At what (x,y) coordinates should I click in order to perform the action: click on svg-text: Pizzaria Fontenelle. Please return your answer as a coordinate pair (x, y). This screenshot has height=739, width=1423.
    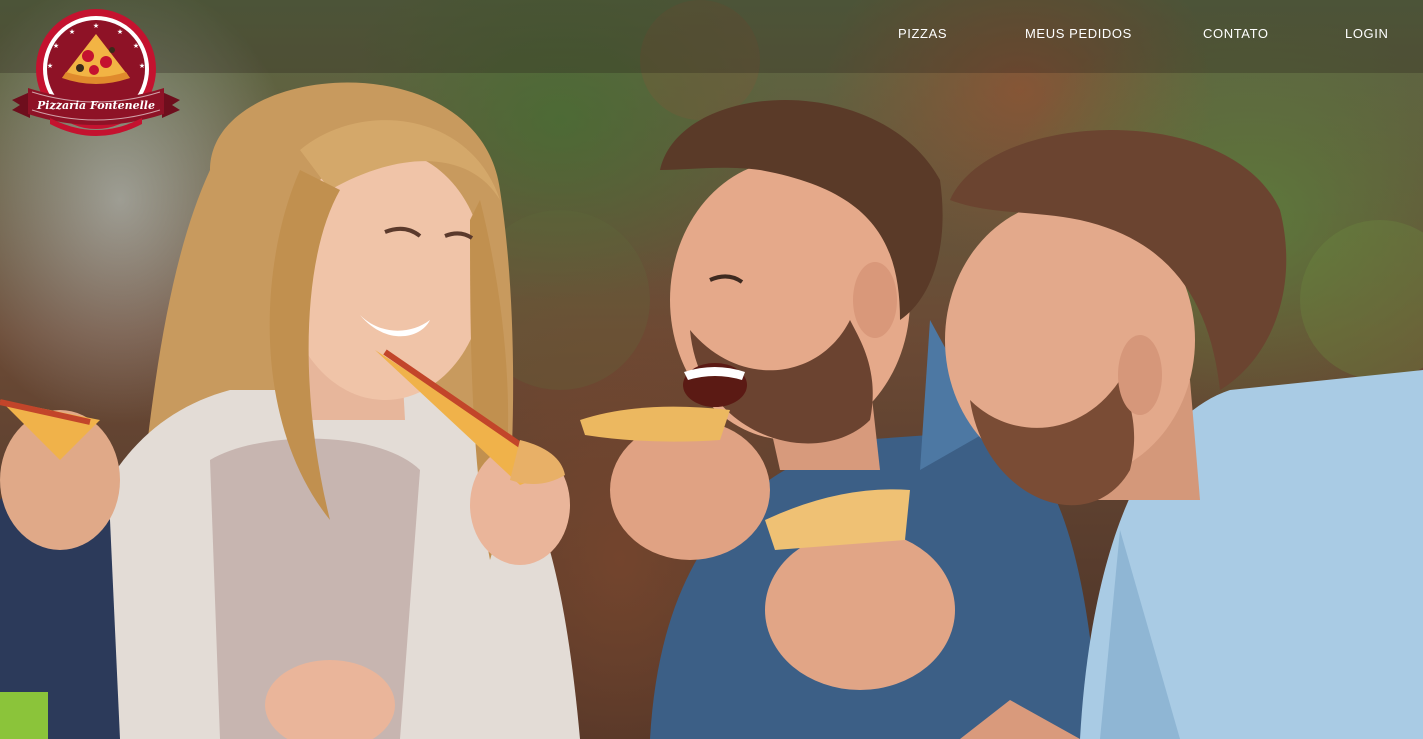
    Looking at the image, I should click on (95, 105).